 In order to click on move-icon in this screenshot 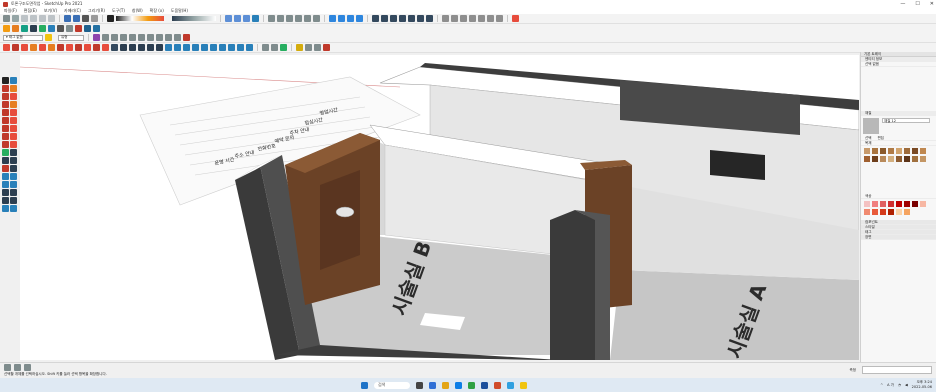, I will do `click(69, 47)`.